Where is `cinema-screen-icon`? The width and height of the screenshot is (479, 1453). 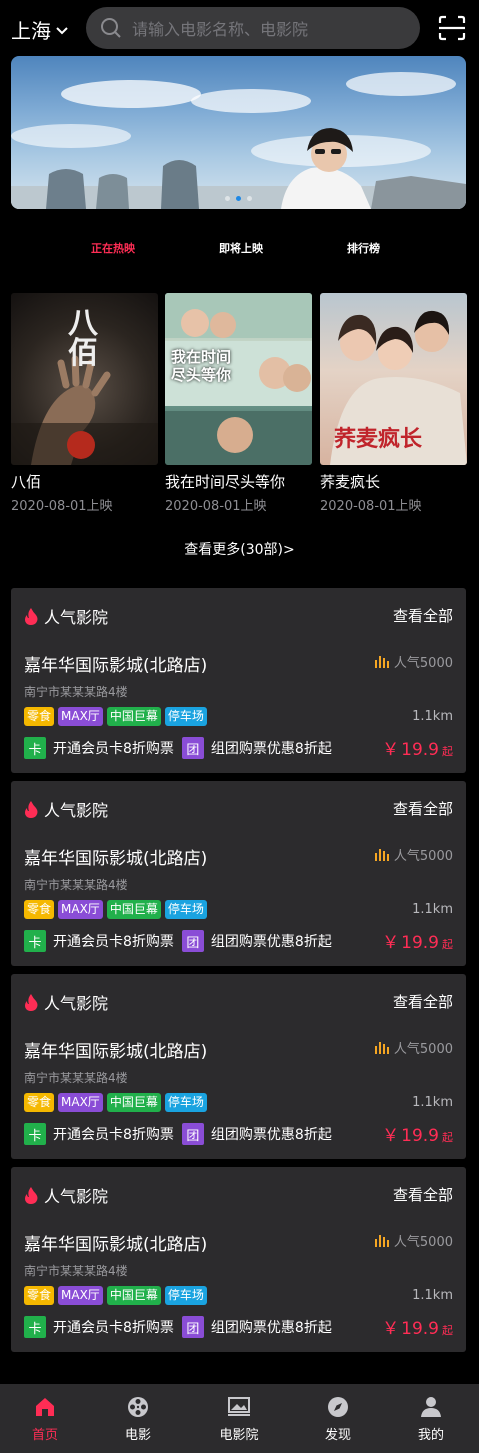
cinema-screen-icon is located at coordinates (239, 1406).